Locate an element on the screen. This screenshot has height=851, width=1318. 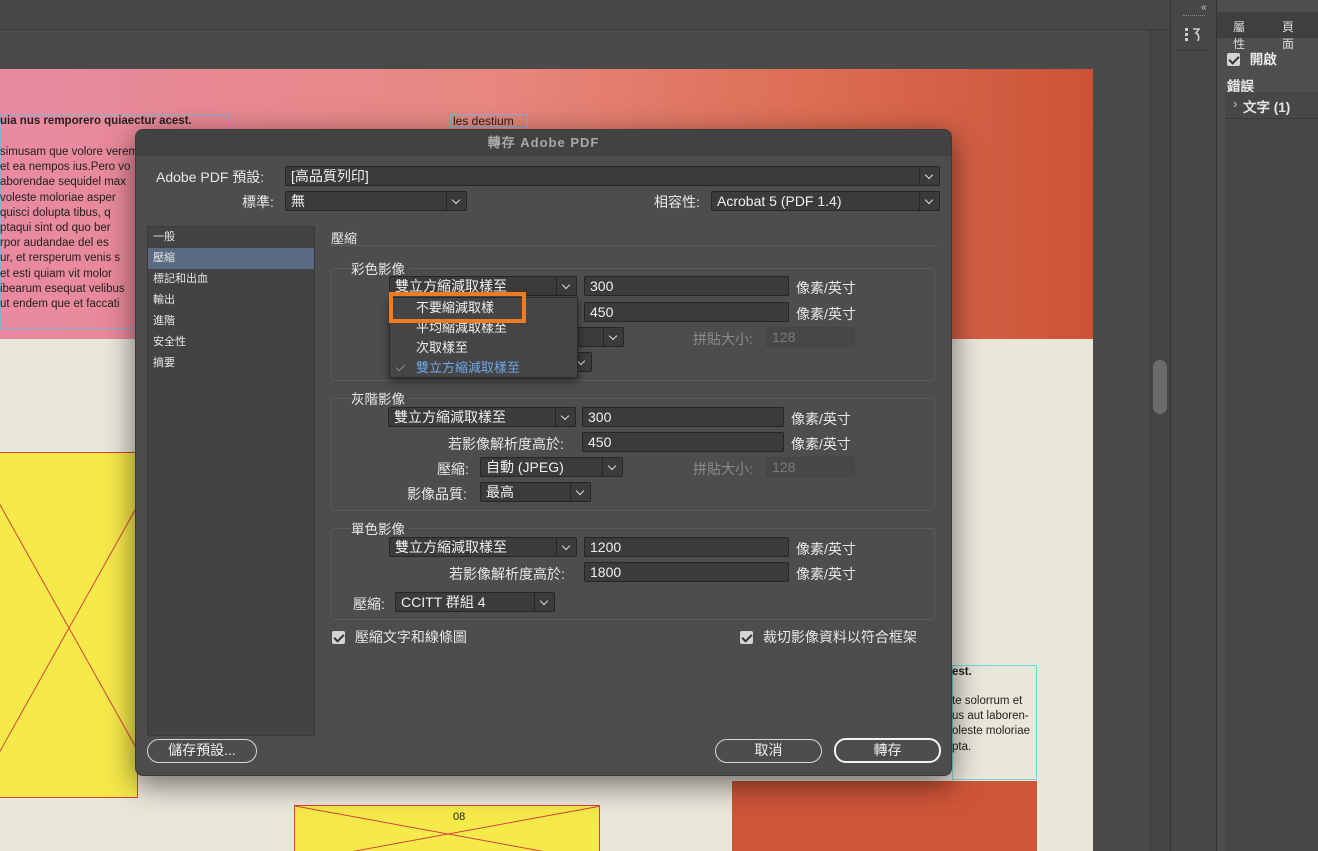
color-tile-label: 拼貼大小: is located at coordinates (723, 339).